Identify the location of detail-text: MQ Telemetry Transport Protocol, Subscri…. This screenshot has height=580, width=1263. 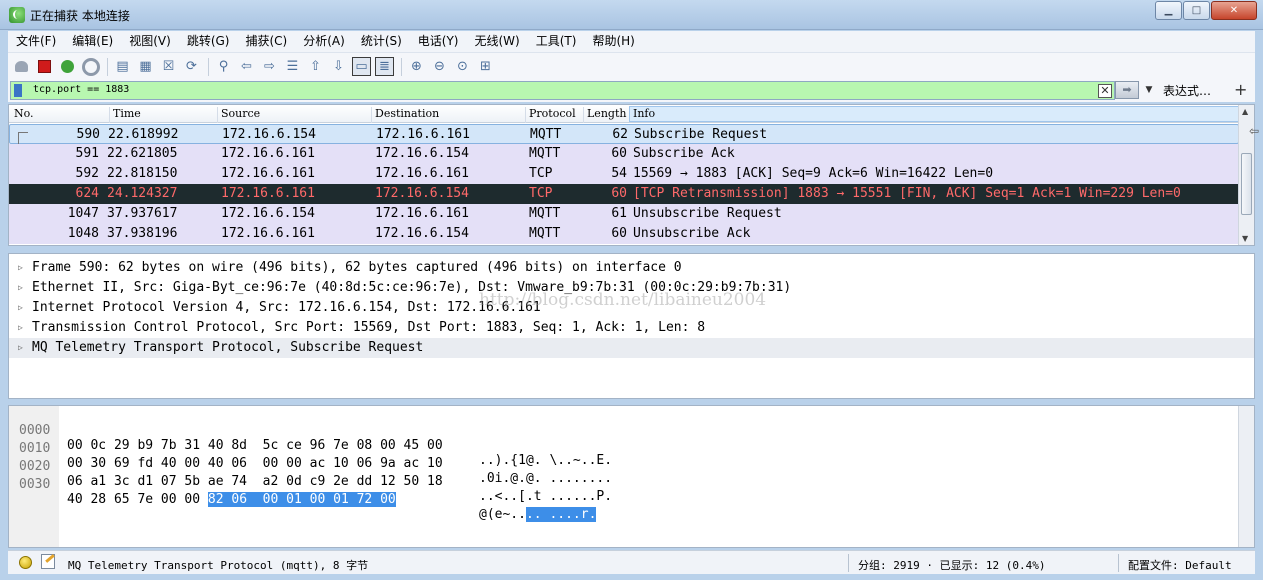
(228, 347).